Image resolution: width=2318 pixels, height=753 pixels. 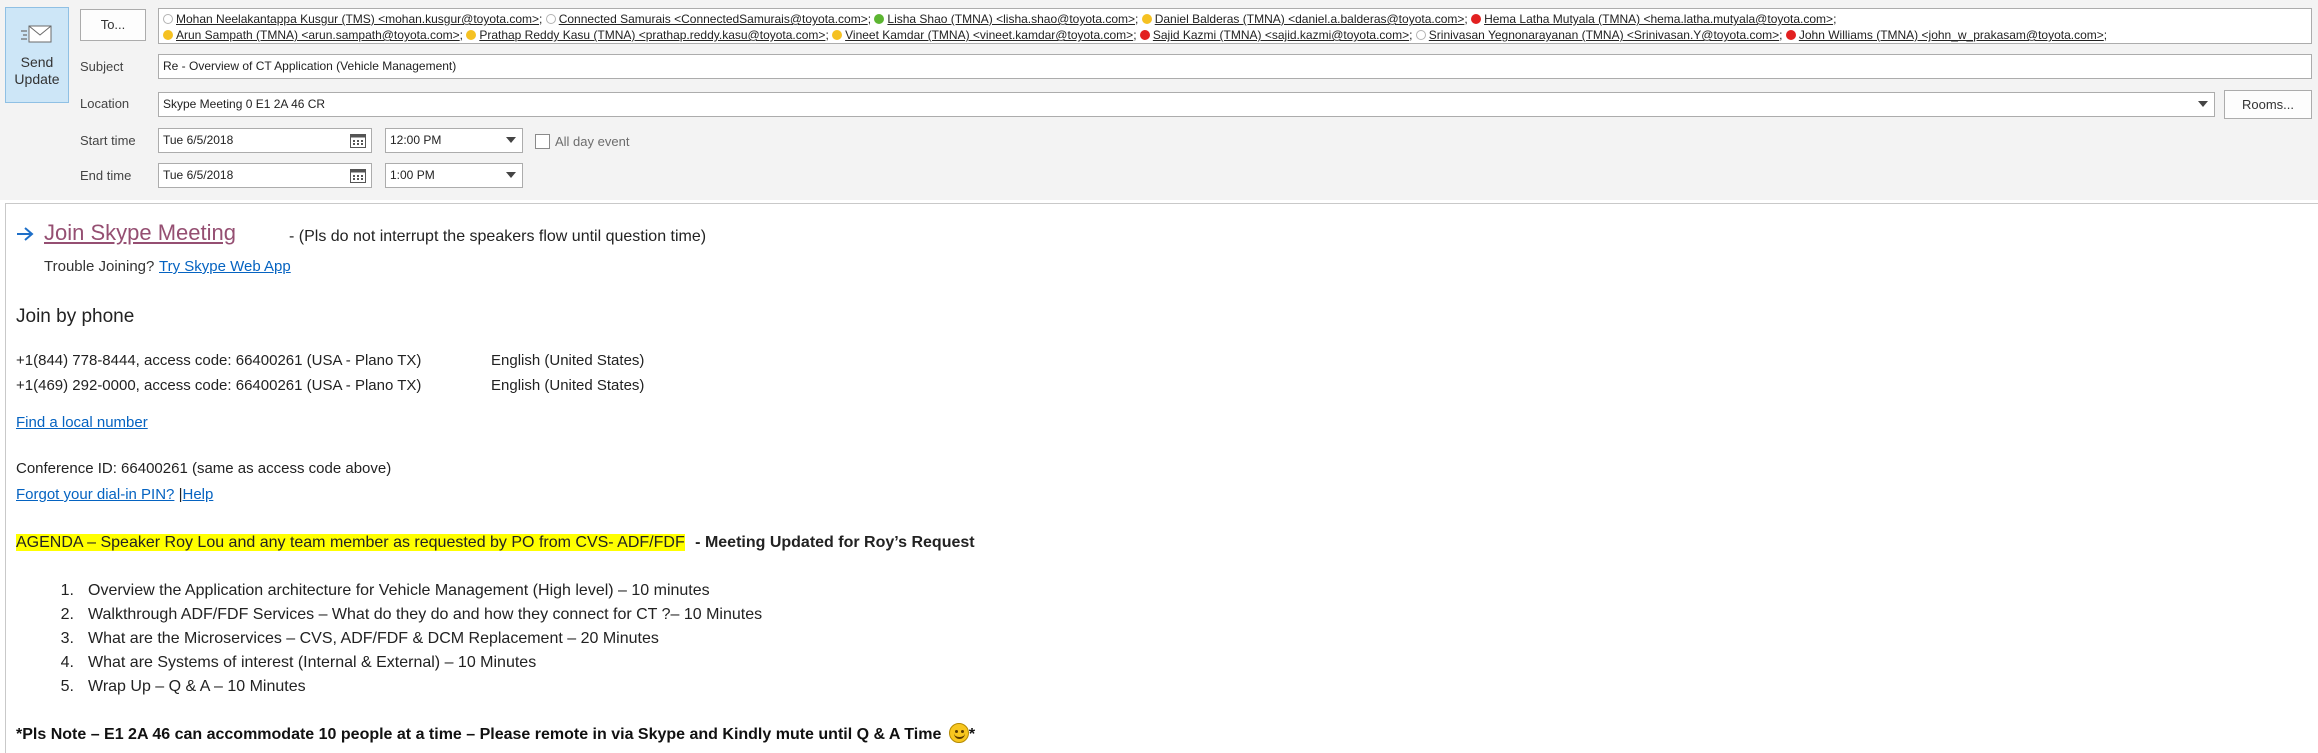 I want to click on agenda-item-number: 4., so click(x=67, y=662).